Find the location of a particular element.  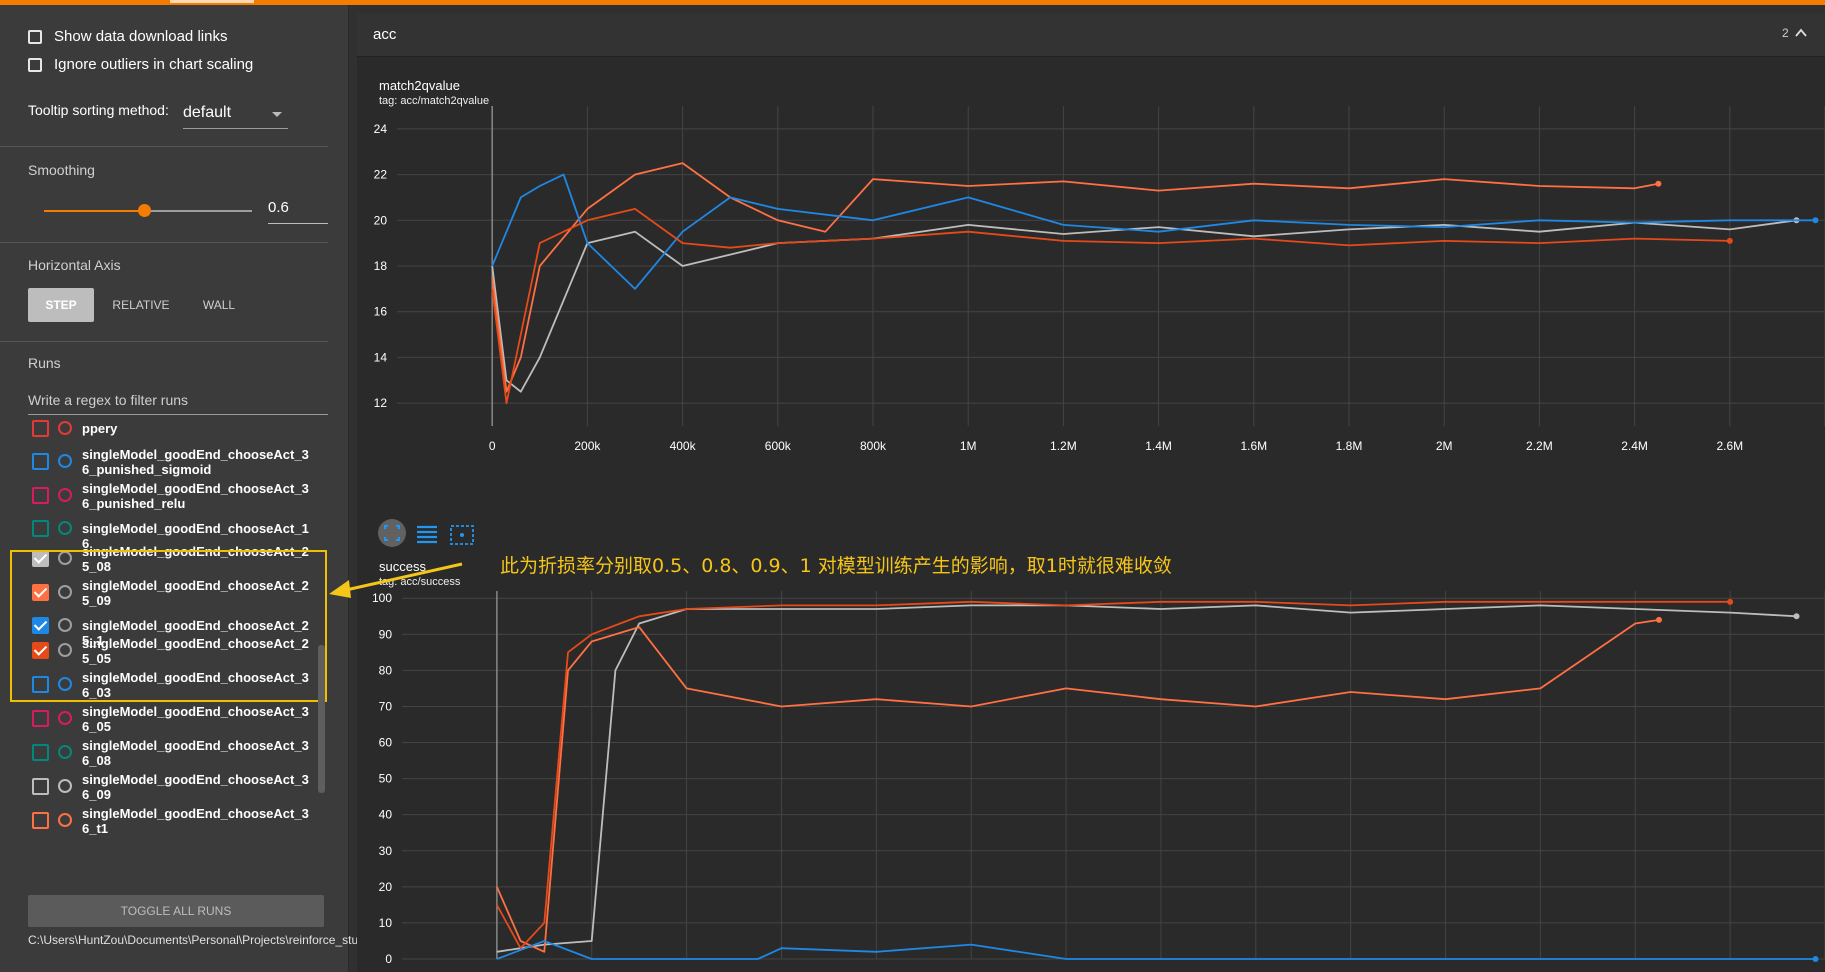

active-tab-indicator is located at coordinates (212, 1).